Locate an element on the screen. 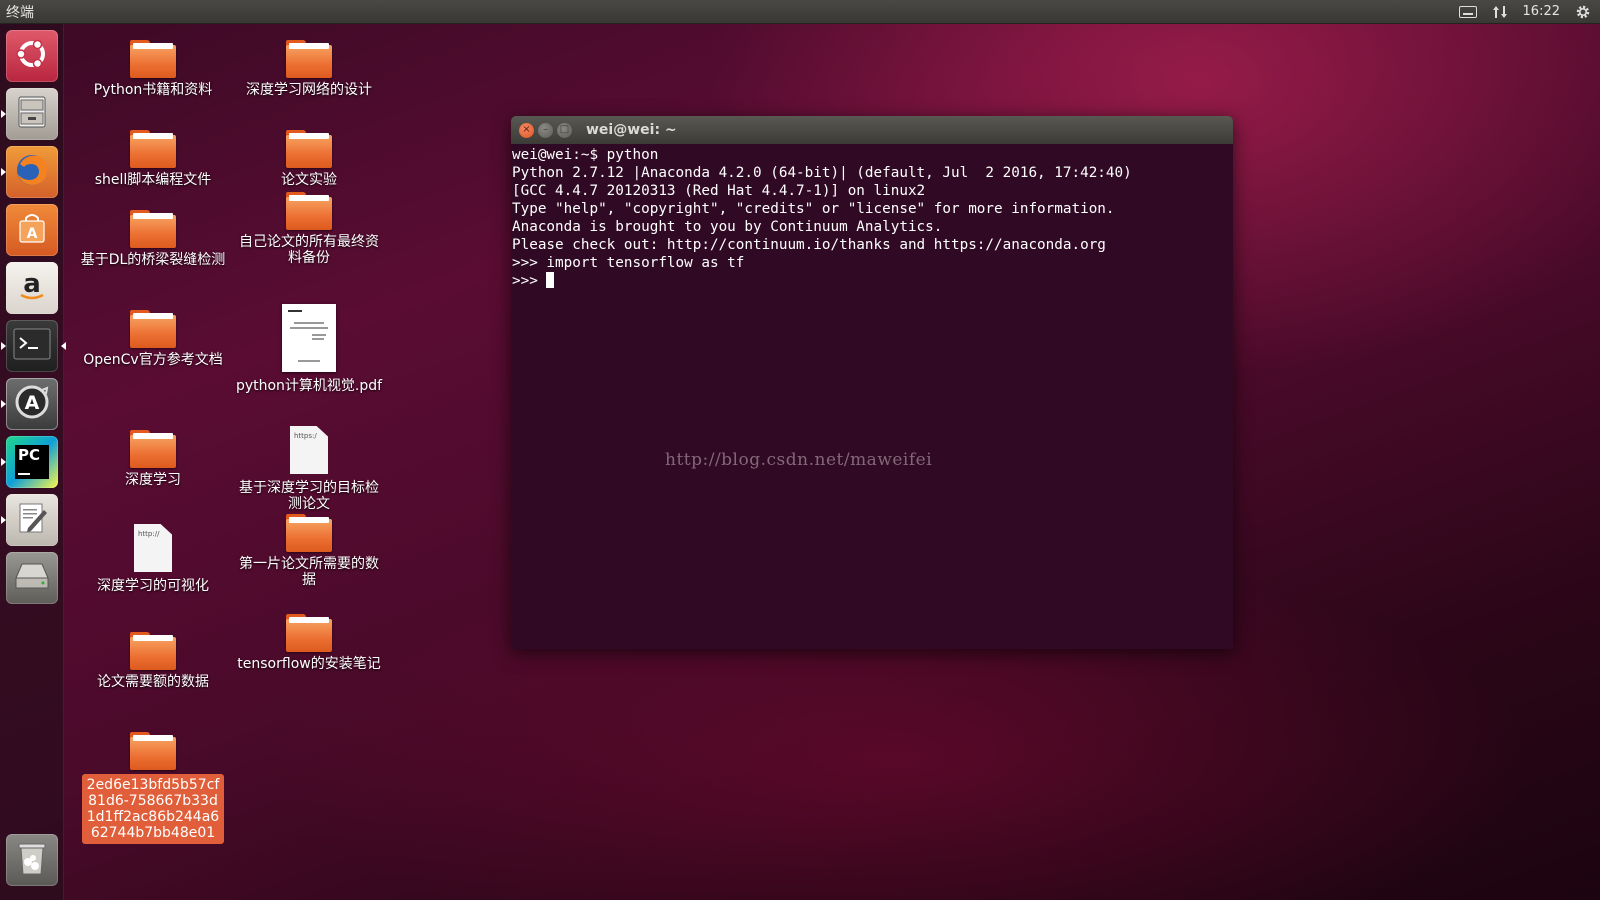  desktop-folder: Python书籍和资料 is located at coordinates (153, 69).